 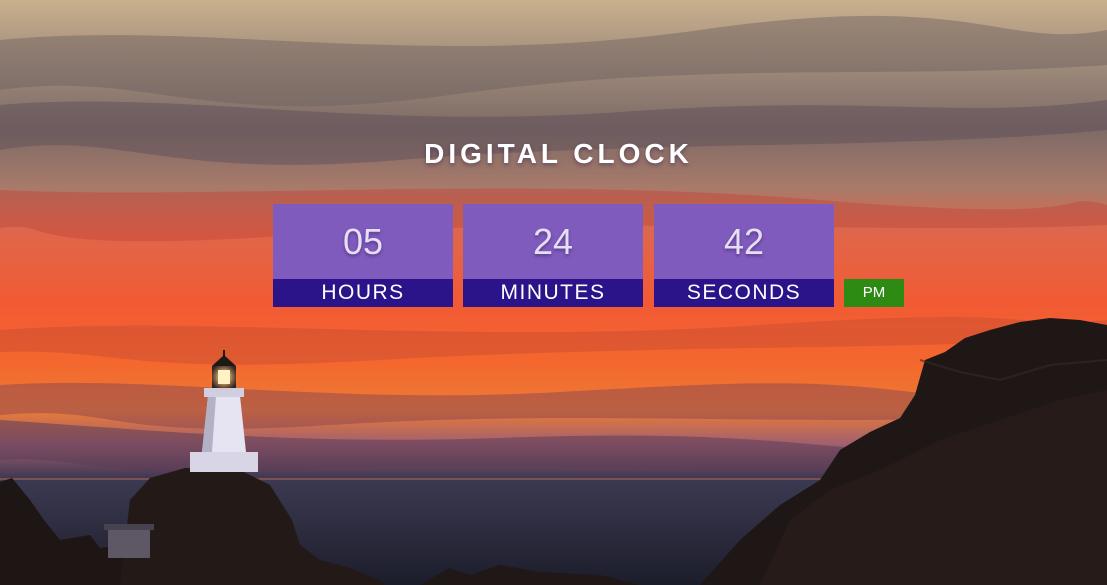 I want to click on seconds-card: 42 SECONDS, so click(x=744, y=255).